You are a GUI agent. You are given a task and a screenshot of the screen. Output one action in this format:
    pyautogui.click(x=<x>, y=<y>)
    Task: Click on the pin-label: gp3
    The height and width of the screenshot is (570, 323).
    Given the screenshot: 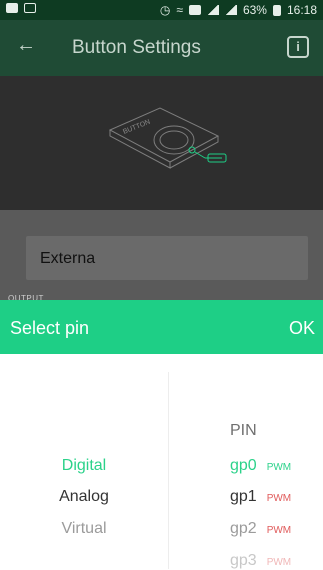 What is the action you would take?
    pyautogui.click(x=243, y=560)
    